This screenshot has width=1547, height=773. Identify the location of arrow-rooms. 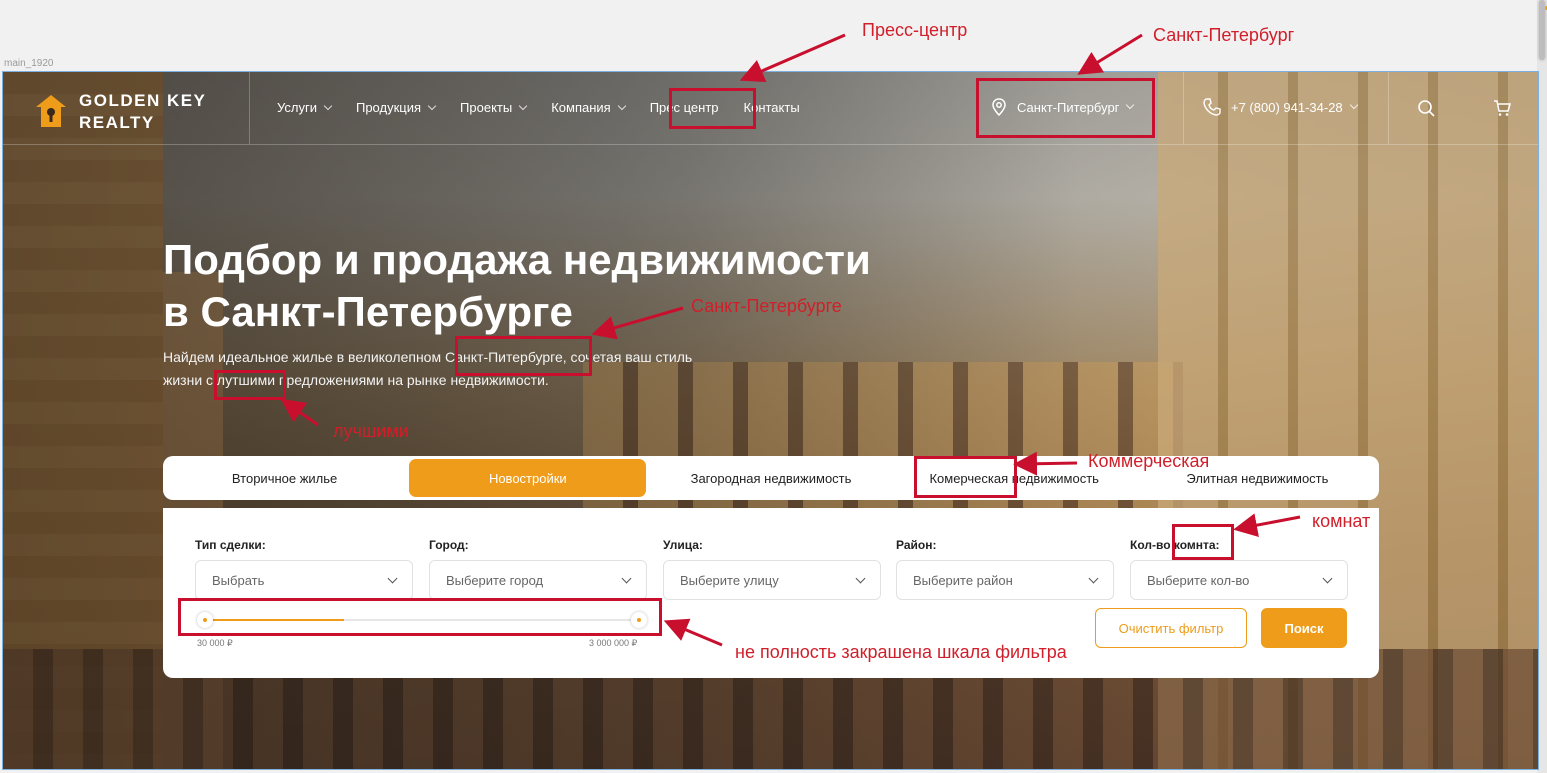
(1267, 525).